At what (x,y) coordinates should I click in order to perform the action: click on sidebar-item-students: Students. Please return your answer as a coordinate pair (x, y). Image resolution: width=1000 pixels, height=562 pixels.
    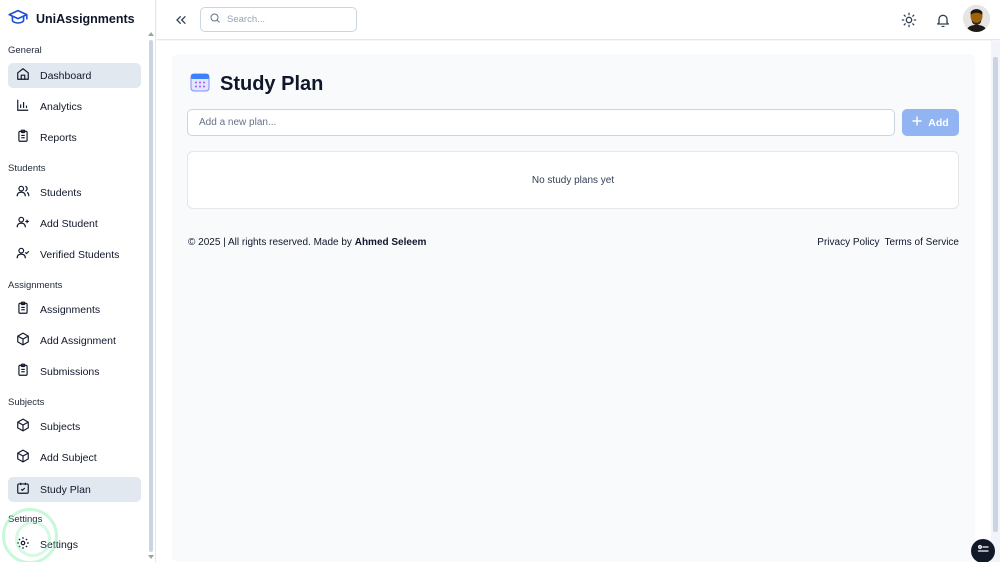
    Looking at the image, I should click on (74, 192).